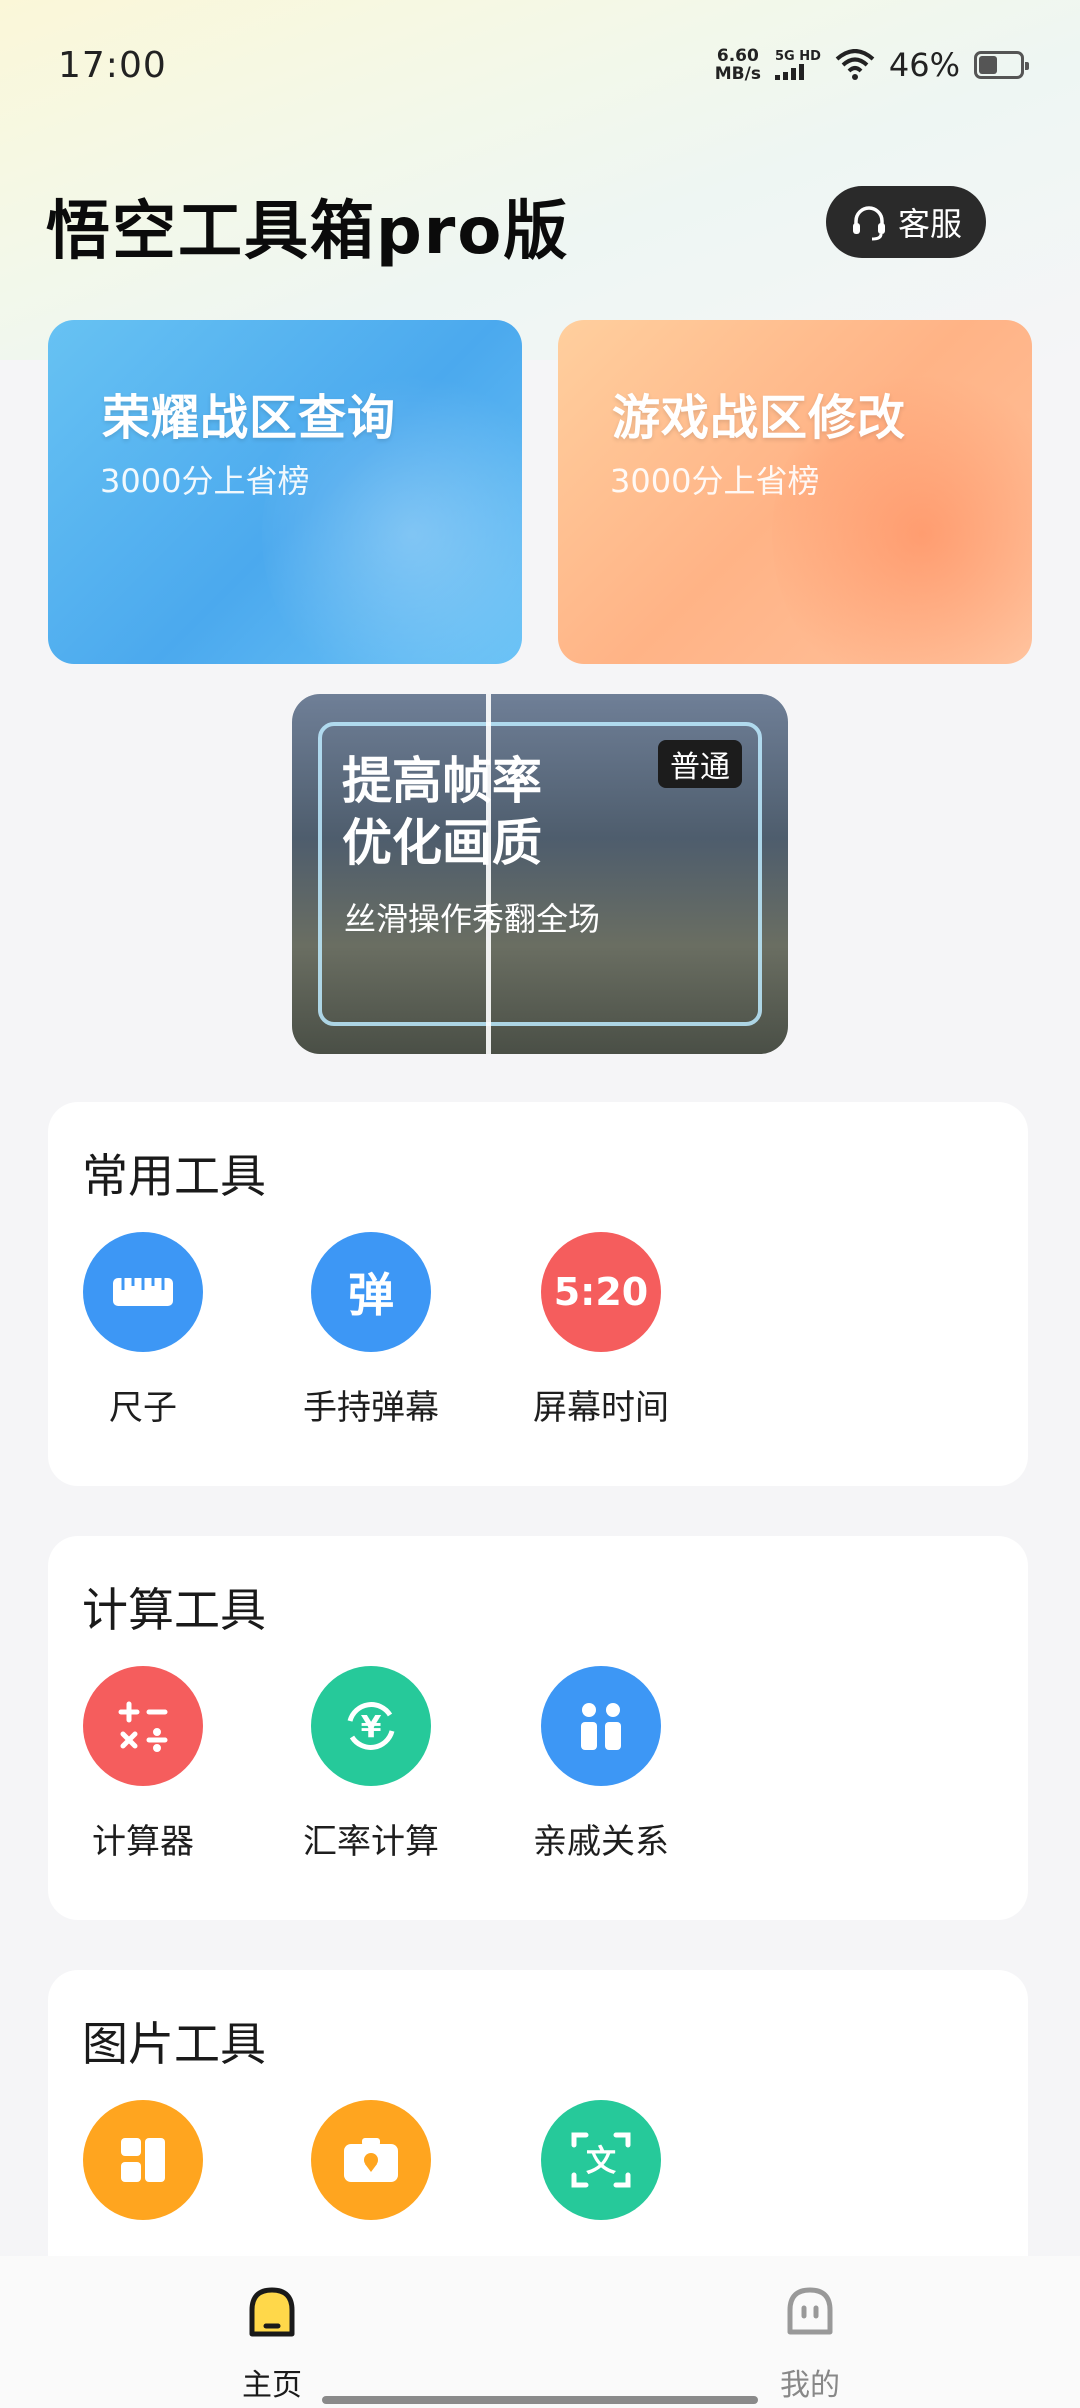 Image resolution: width=1080 pixels, height=2408 pixels. What do you see at coordinates (929, 224) in the screenshot?
I see `customer-service-label: 客服` at bounding box center [929, 224].